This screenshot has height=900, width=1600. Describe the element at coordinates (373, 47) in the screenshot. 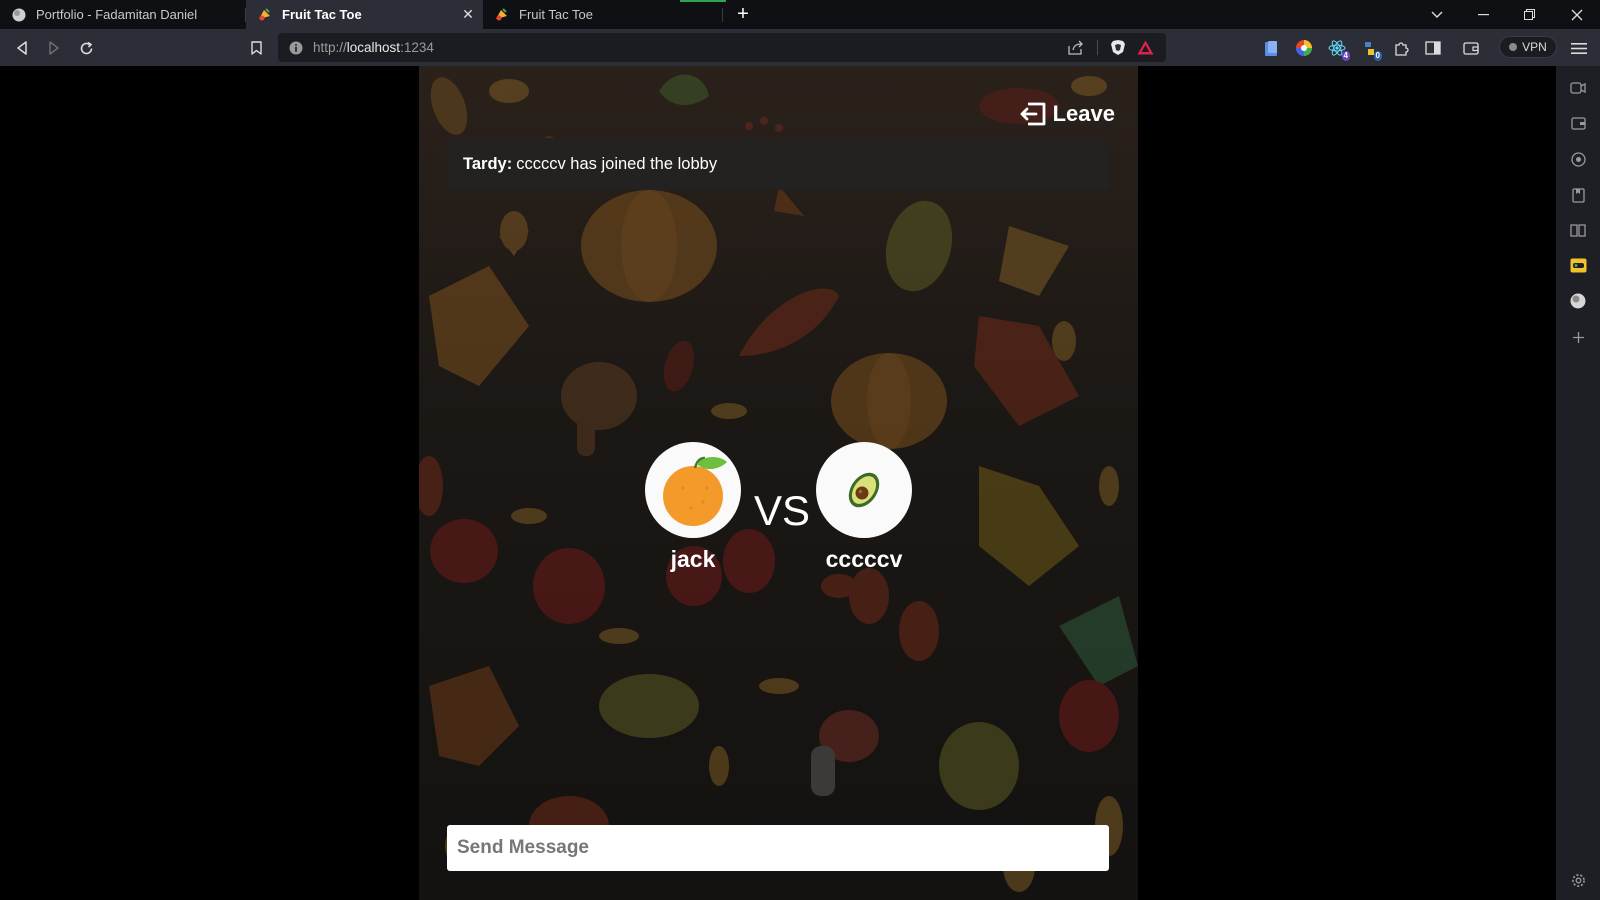

I see `url-text: http://localhost:1234` at that location.